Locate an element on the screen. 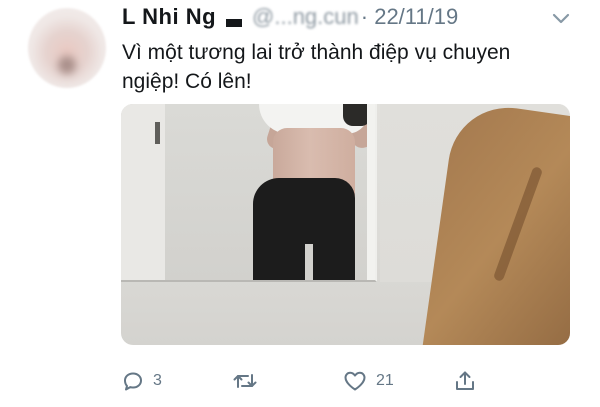 The image size is (600, 407). name-mark is located at coordinates (234, 23).